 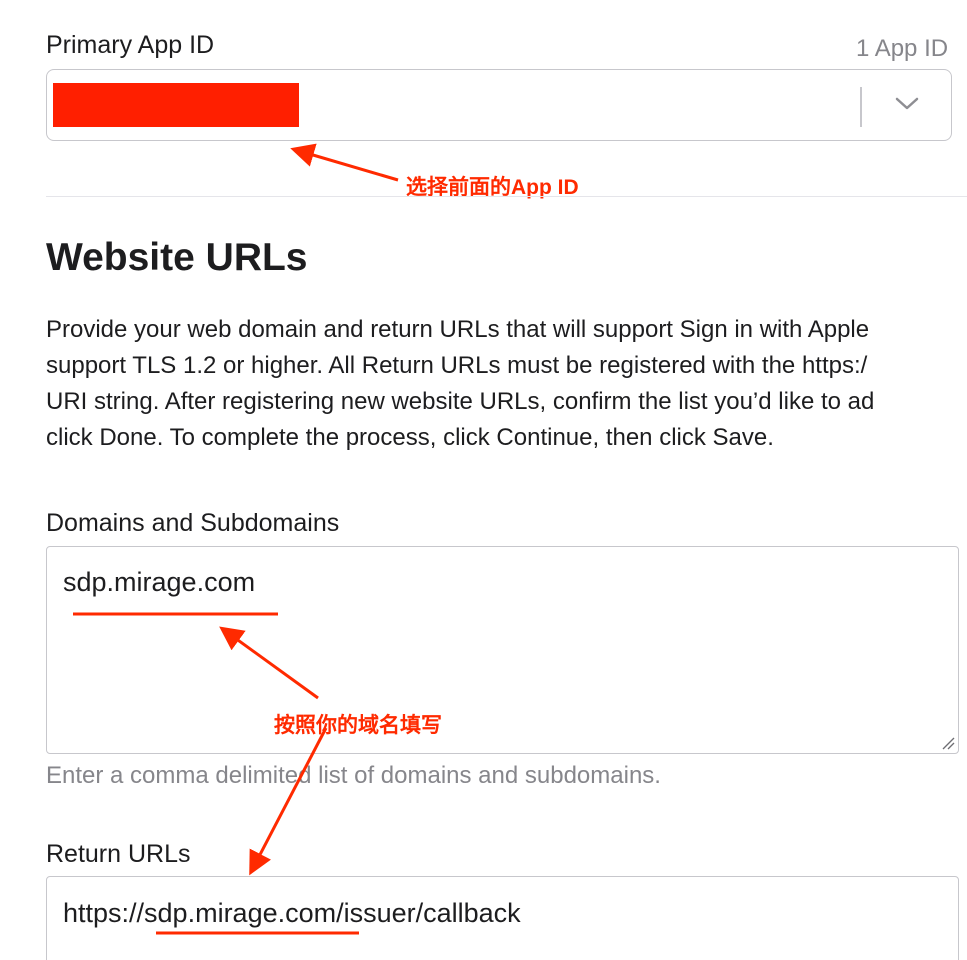 I want to click on chevron-down-icon, so click(x=907, y=103).